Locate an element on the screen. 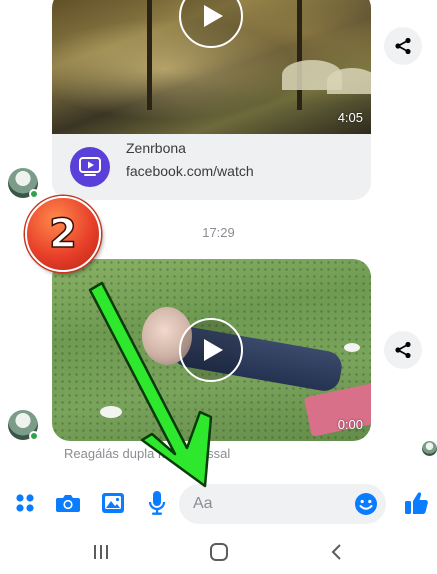 The height and width of the screenshot is (574, 437). home-icon is located at coordinates (219, 552).